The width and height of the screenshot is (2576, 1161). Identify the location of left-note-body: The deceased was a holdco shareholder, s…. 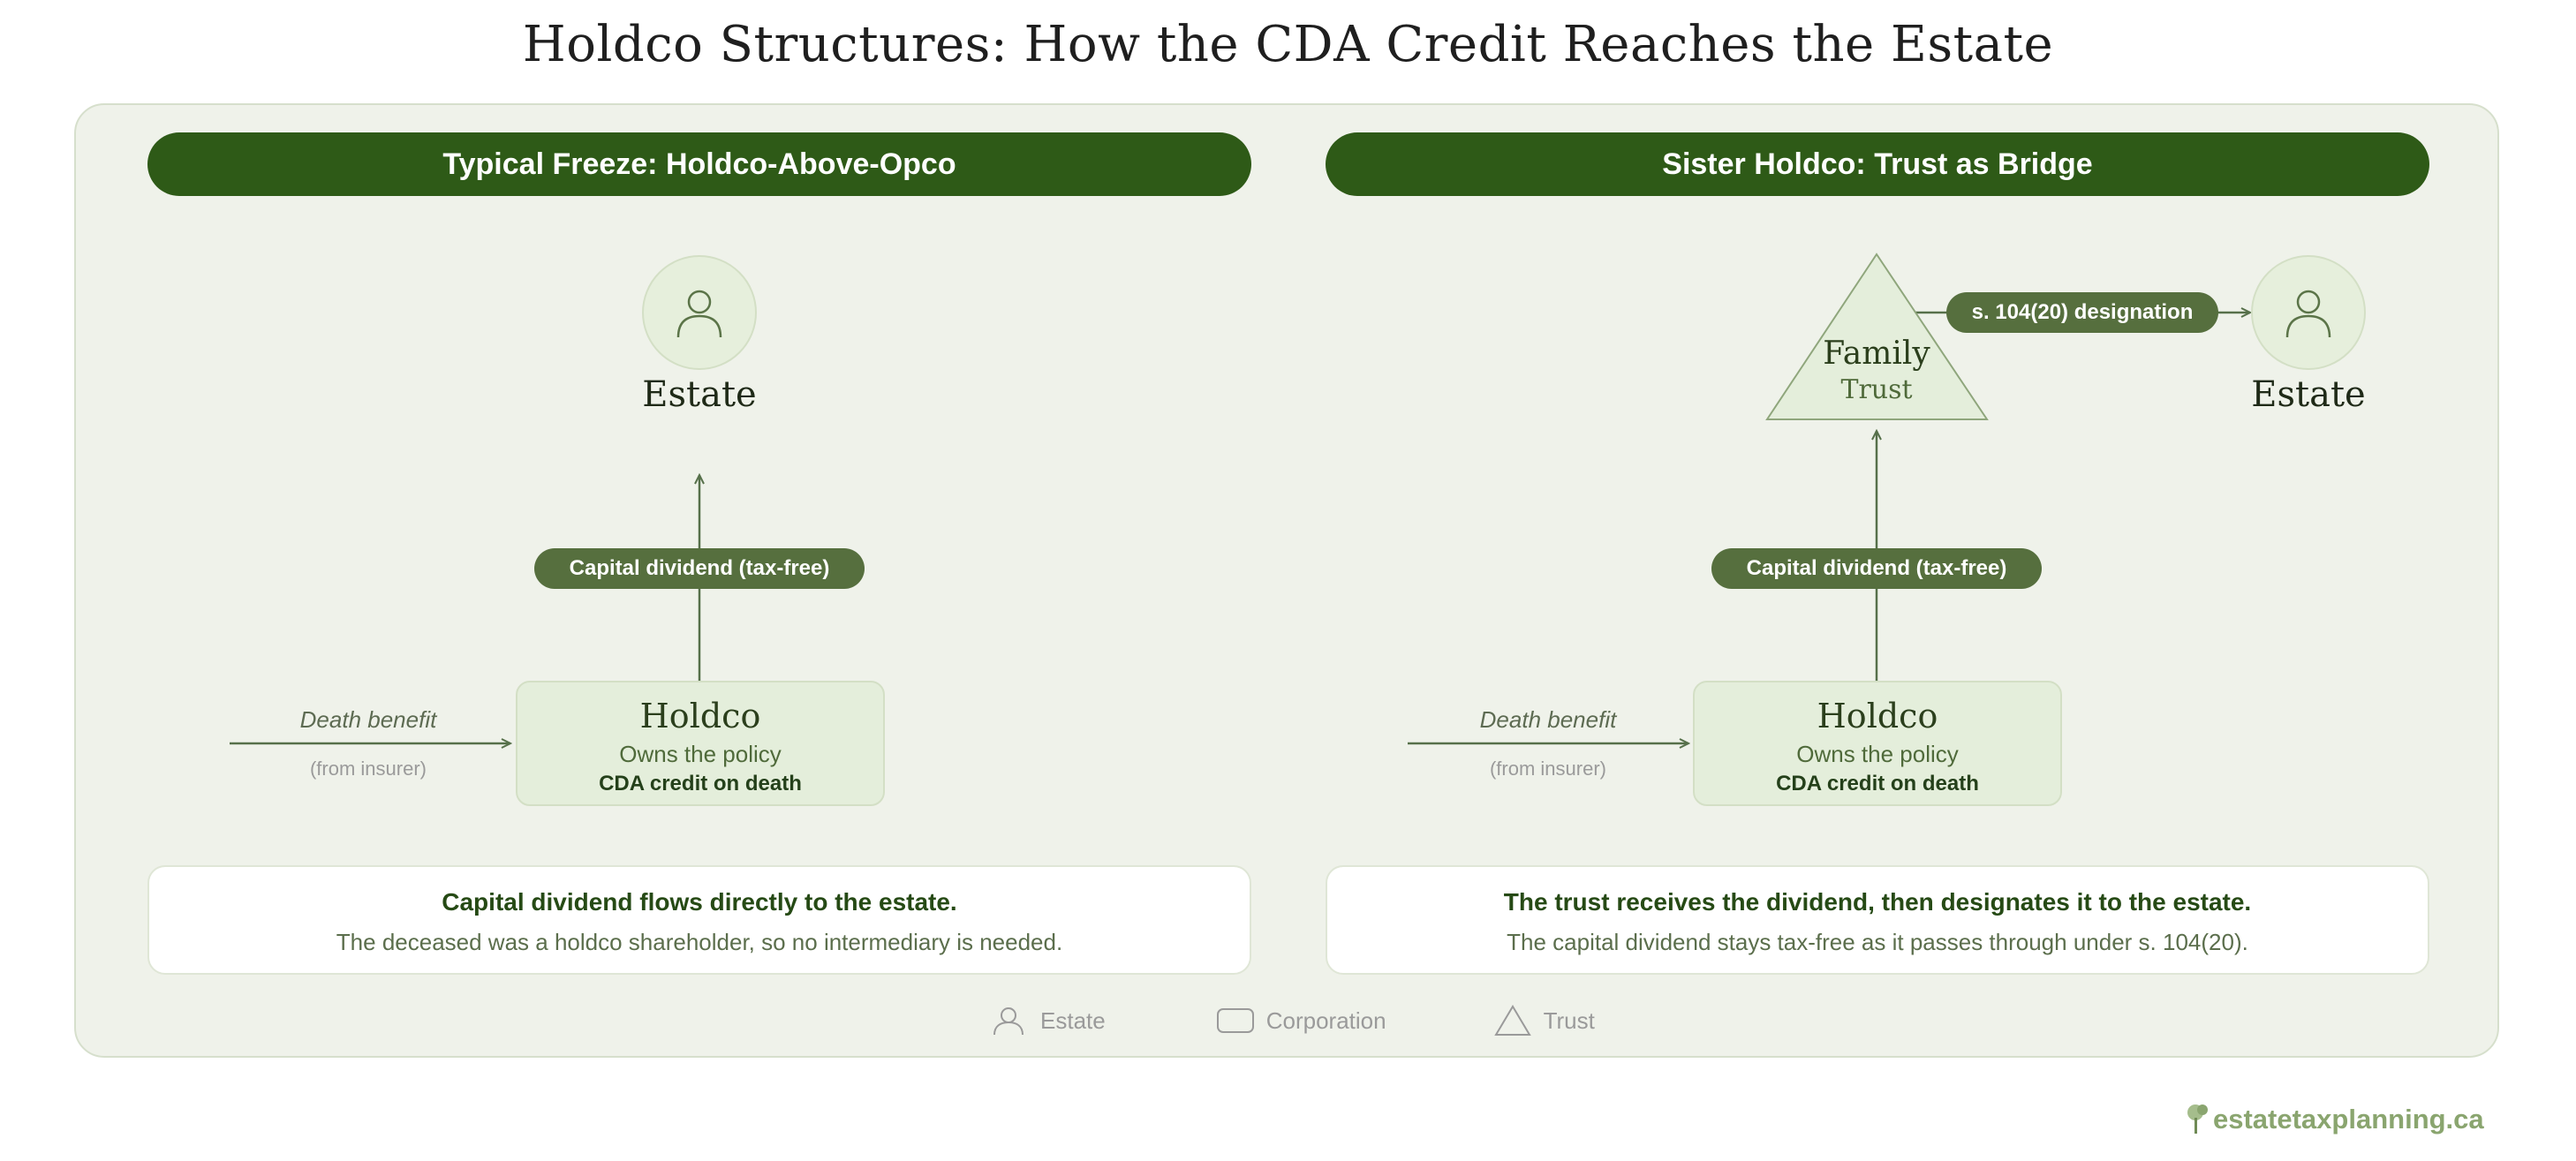
(699, 942).